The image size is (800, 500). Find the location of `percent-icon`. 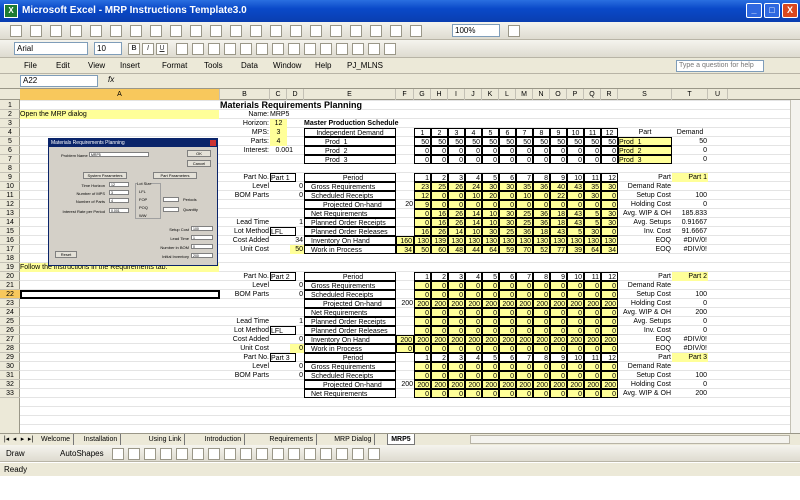

percent-icon is located at coordinates (262, 49).